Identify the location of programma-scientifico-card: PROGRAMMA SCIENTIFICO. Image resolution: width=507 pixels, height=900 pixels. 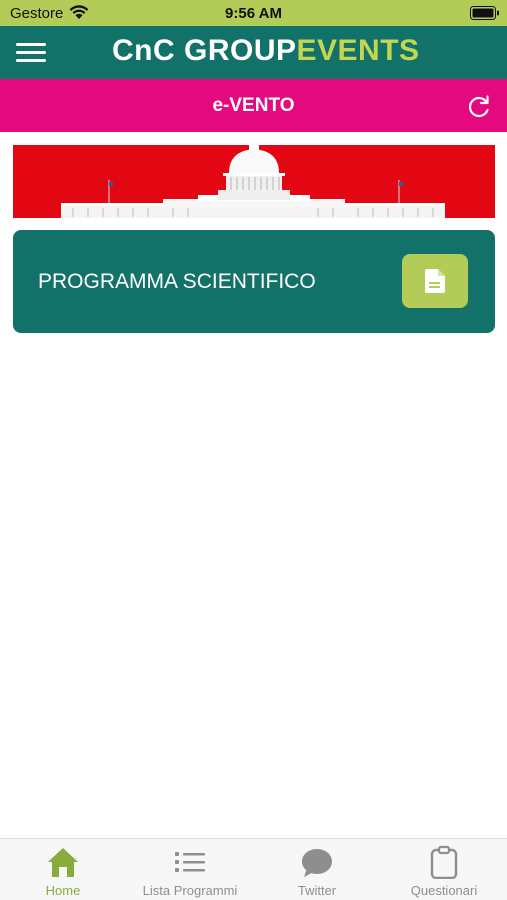
(254, 281).